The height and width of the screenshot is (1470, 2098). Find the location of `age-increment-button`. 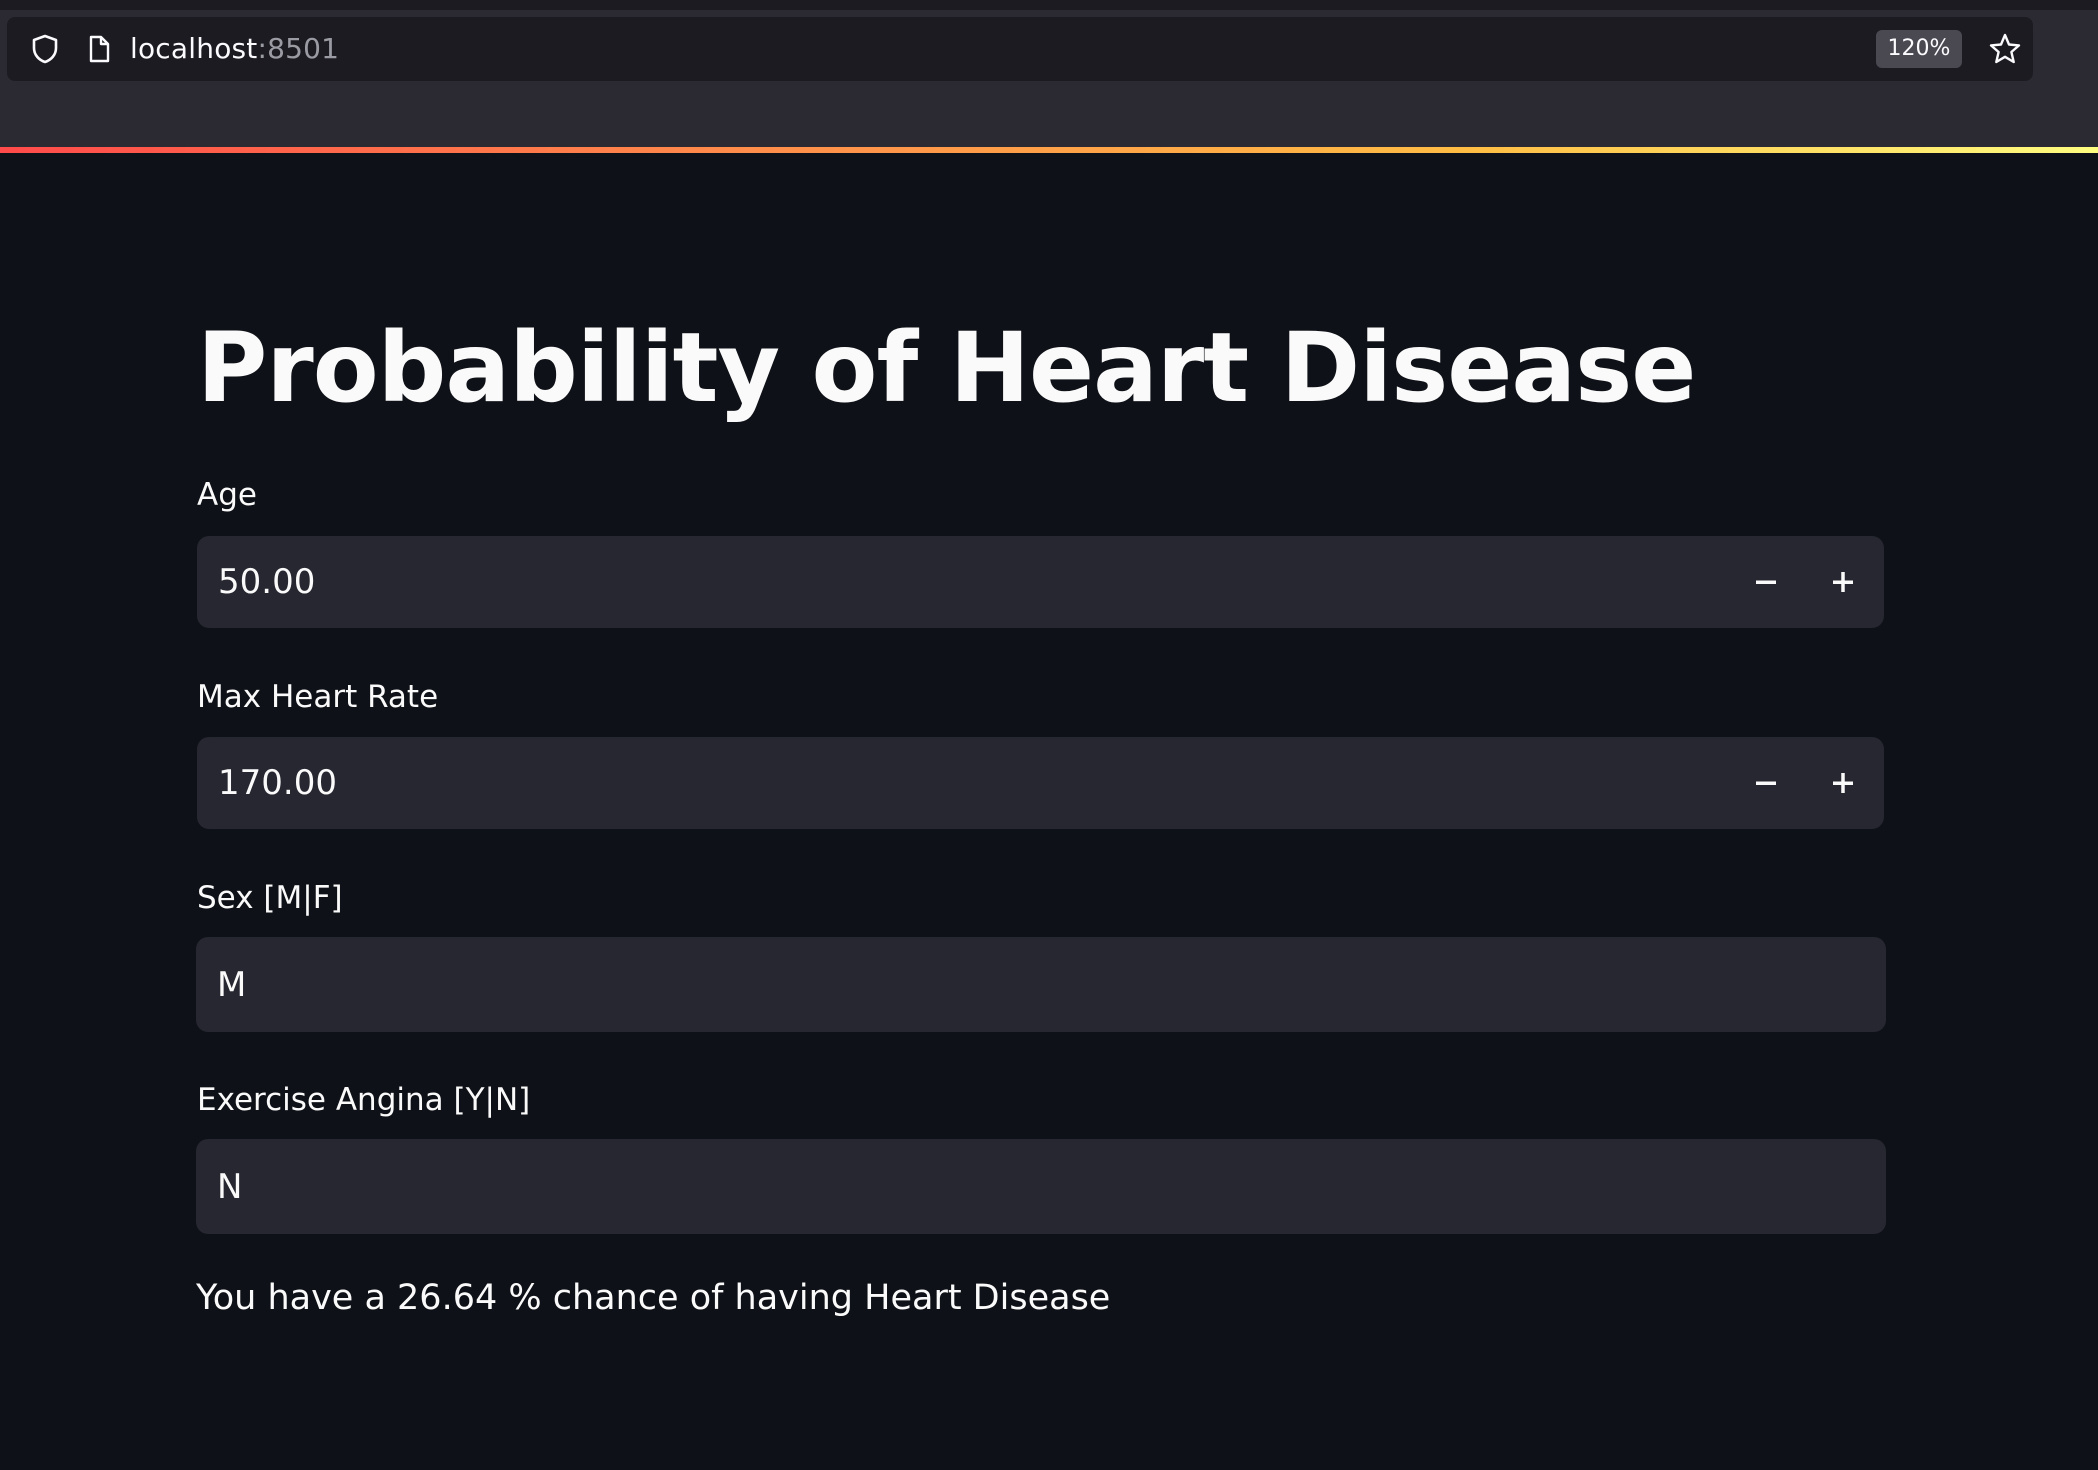

age-increment-button is located at coordinates (1843, 582).